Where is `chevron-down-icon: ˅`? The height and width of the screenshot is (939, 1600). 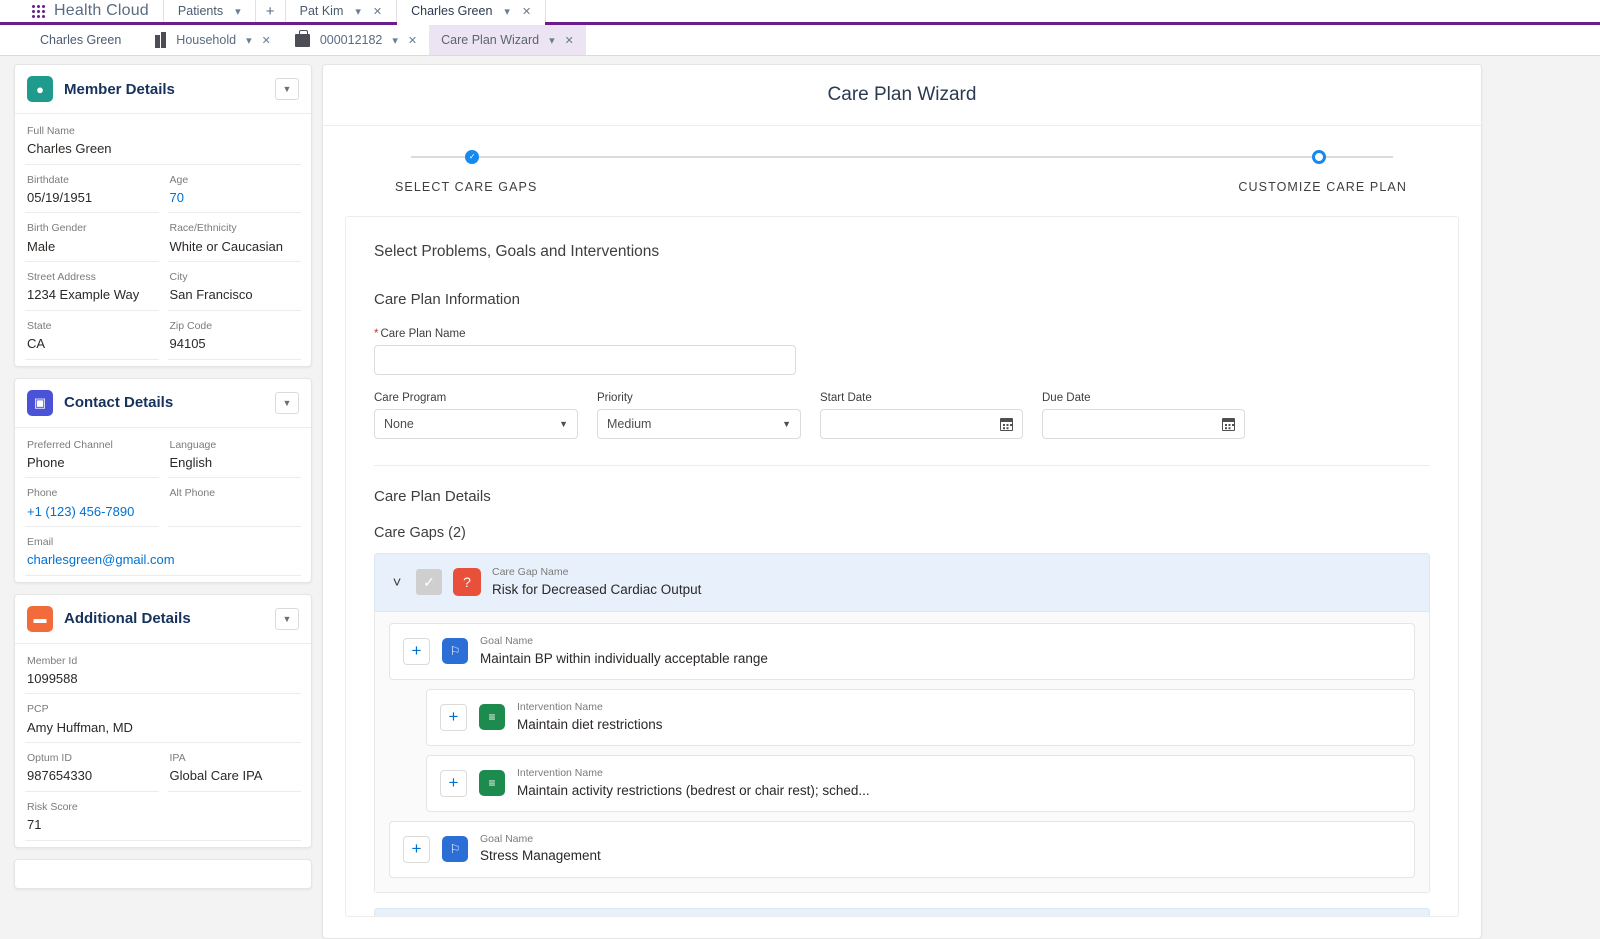
chevron-down-icon: ˅ is located at coordinates (397, 582).